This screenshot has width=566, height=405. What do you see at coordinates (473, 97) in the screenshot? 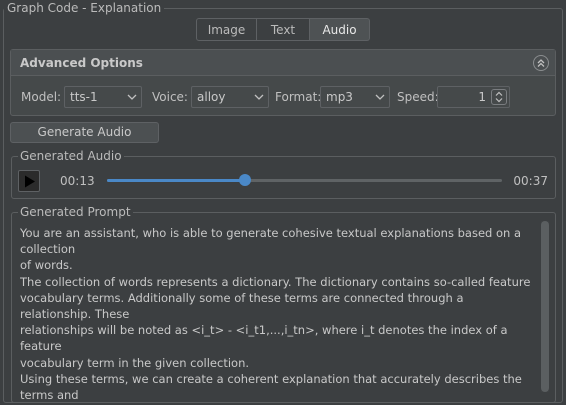
I see `speed-spinner: 1` at bounding box center [473, 97].